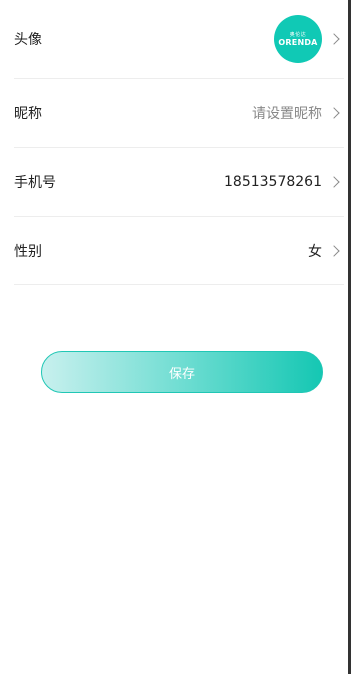 This screenshot has width=351, height=674. I want to click on avatar-value: 奥伦达 ORENDA, so click(309, 39).